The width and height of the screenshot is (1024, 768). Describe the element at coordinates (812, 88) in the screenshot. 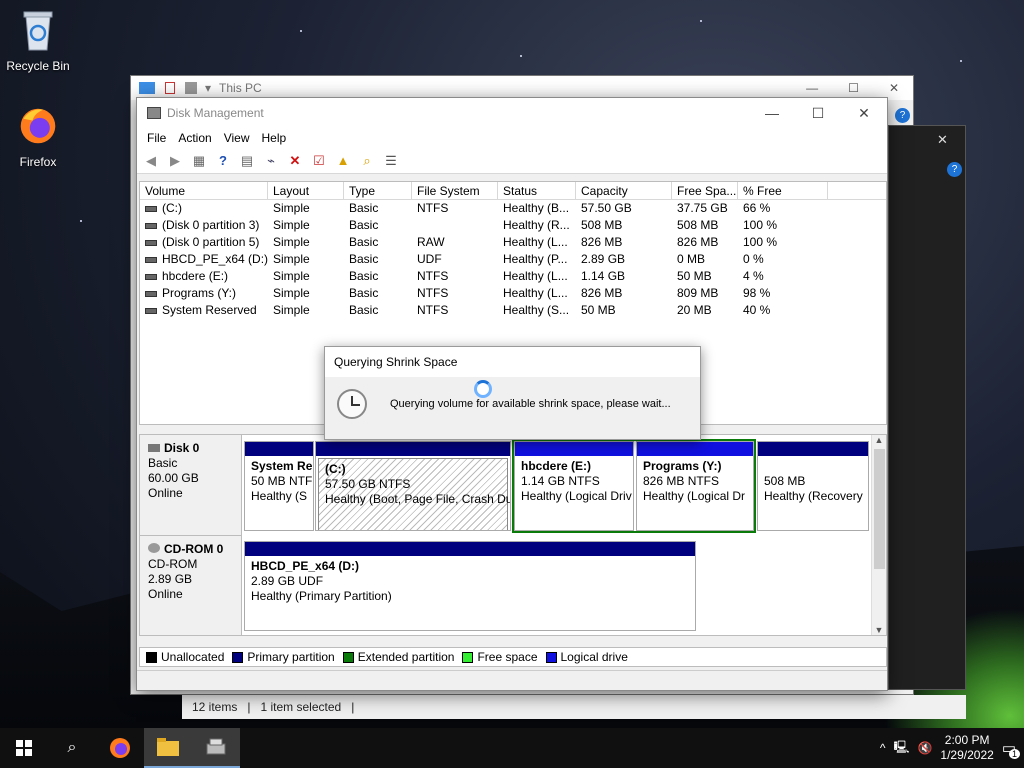

I see `minimize-icon: —` at that location.